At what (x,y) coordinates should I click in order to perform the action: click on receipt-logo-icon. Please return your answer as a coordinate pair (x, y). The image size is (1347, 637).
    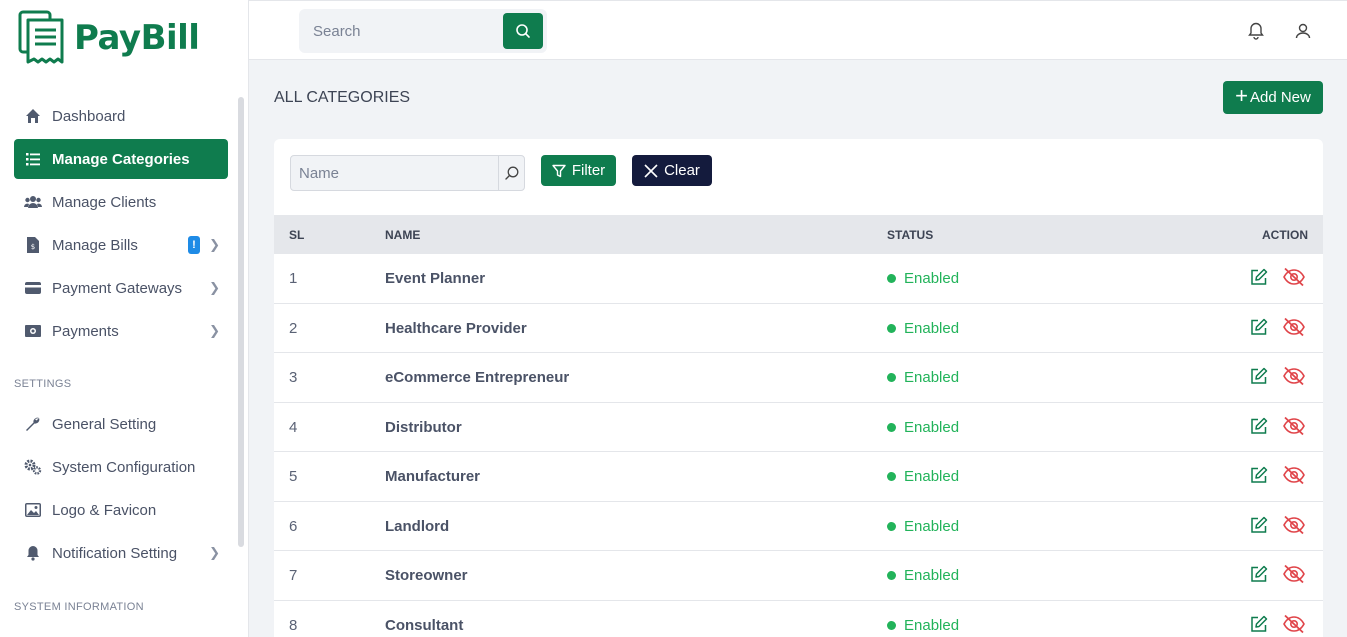
    Looking at the image, I should click on (41, 37).